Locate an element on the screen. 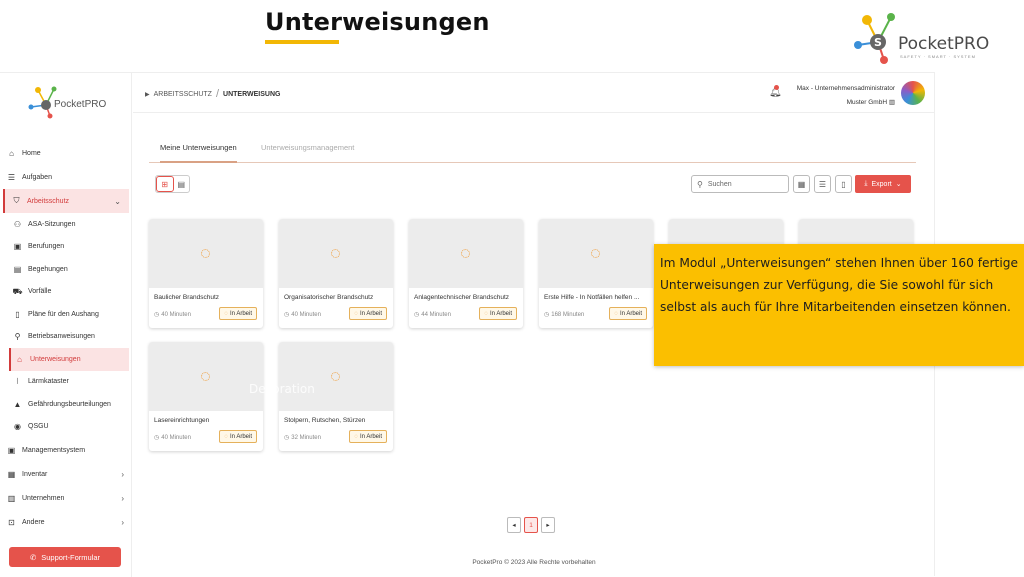 The height and width of the screenshot is (577, 1024). sidebar-item-gefaehrdungsbeurteilungen: ▲ Gefährdungsbeurteilungen is located at coordinates (66, 404).